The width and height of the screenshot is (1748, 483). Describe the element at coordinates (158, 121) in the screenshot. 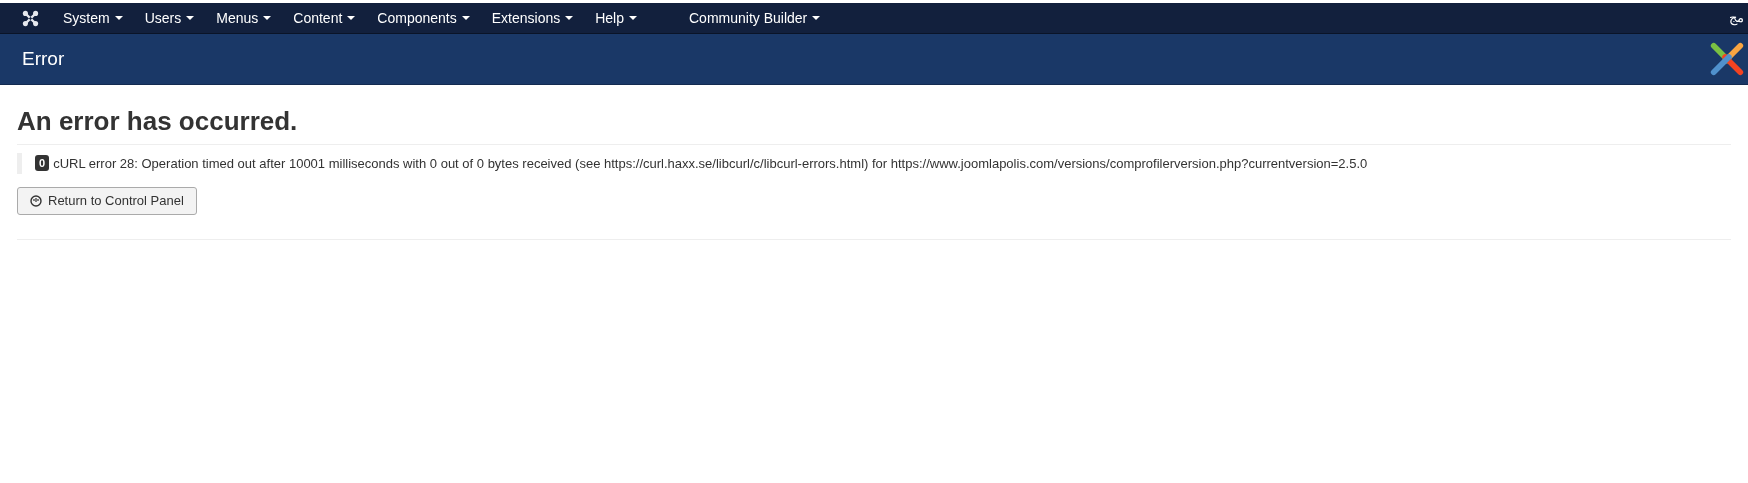

I see `error-heading: An error has occurred.` at that location.